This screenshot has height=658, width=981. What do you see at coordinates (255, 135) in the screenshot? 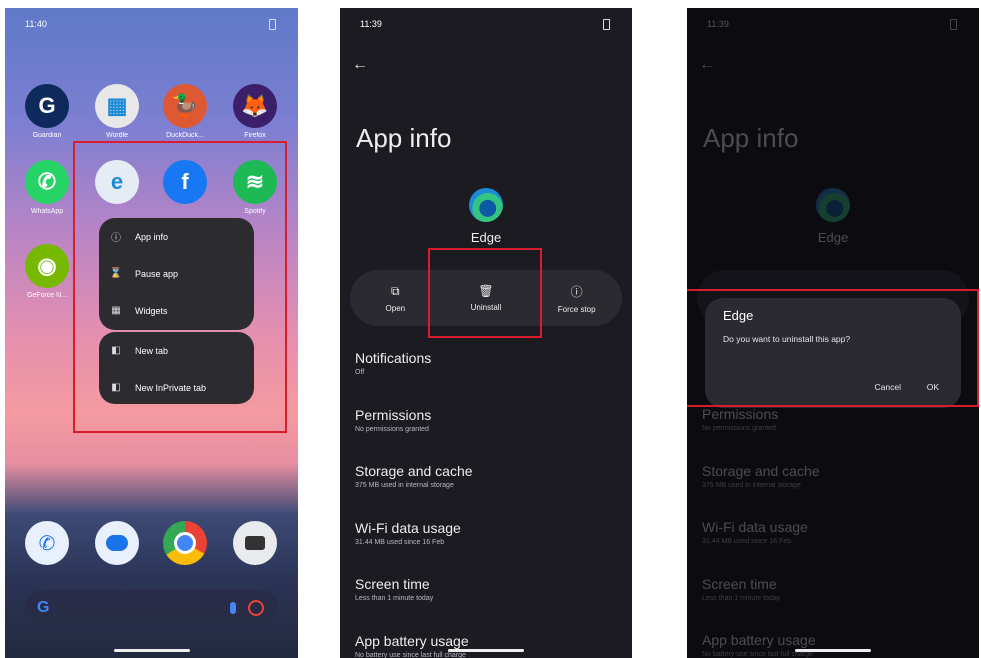
I see `app-label: Firefox` at bounding box center [255, 135].